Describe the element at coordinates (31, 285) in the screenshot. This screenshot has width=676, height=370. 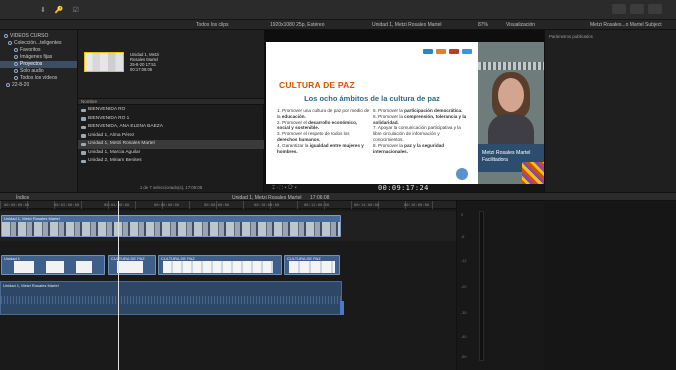
I see `clip-label: Unidad 1, Metzi Rosales Martel` at that location.